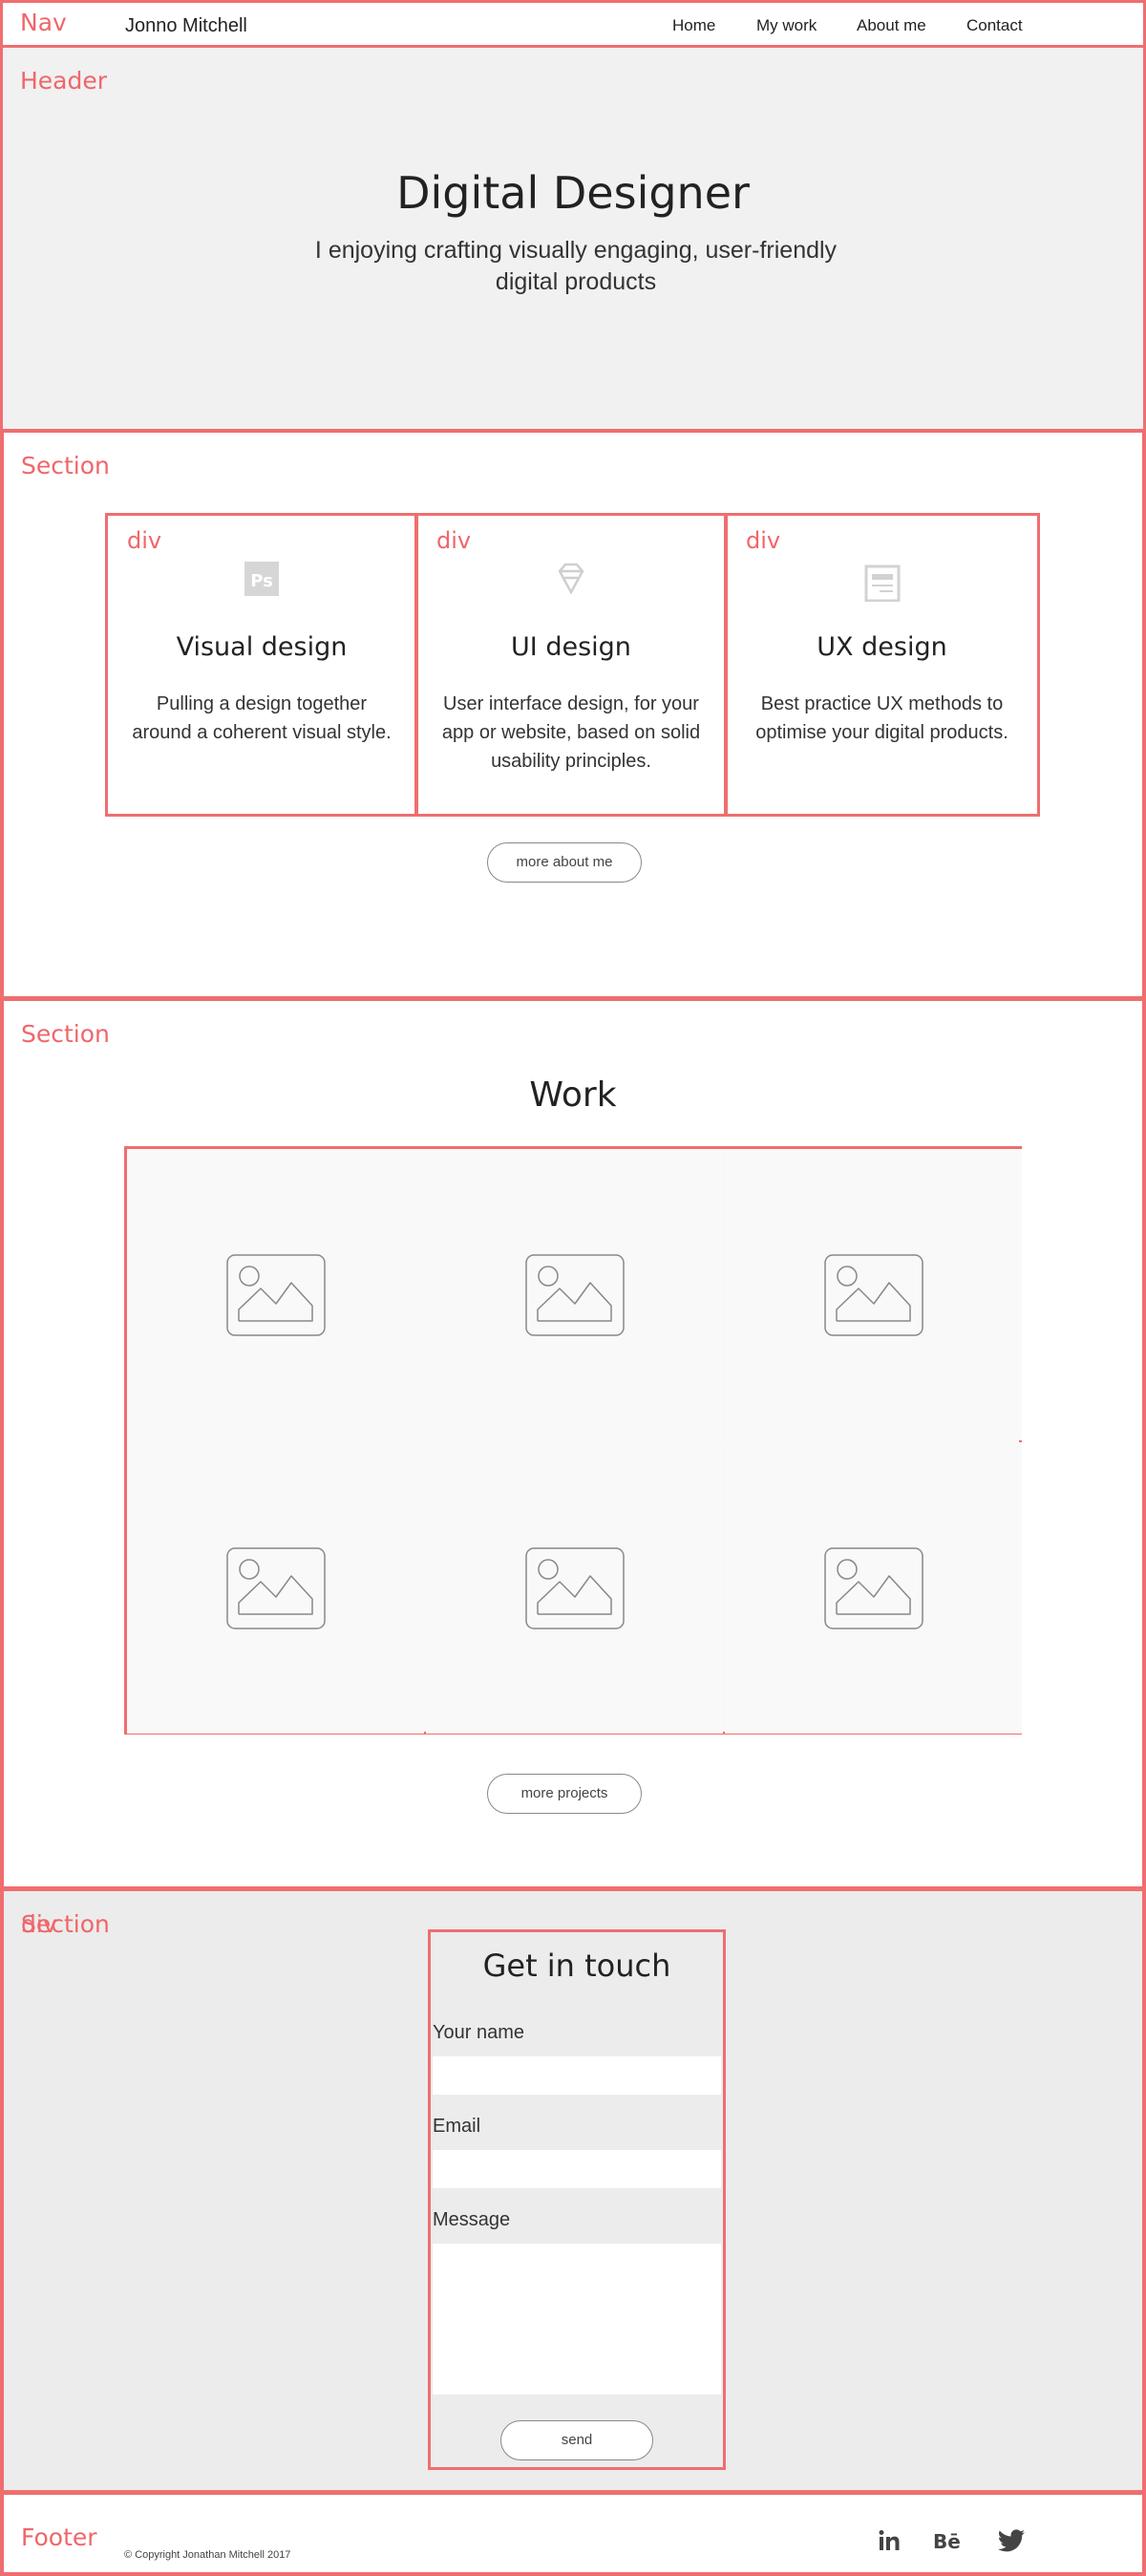 The image size is (1146, 2576). What do you see at coordinates (994, 25) in the screenshot?
I see `nav-link-contact: Contact` at bounding box center [994, 25].